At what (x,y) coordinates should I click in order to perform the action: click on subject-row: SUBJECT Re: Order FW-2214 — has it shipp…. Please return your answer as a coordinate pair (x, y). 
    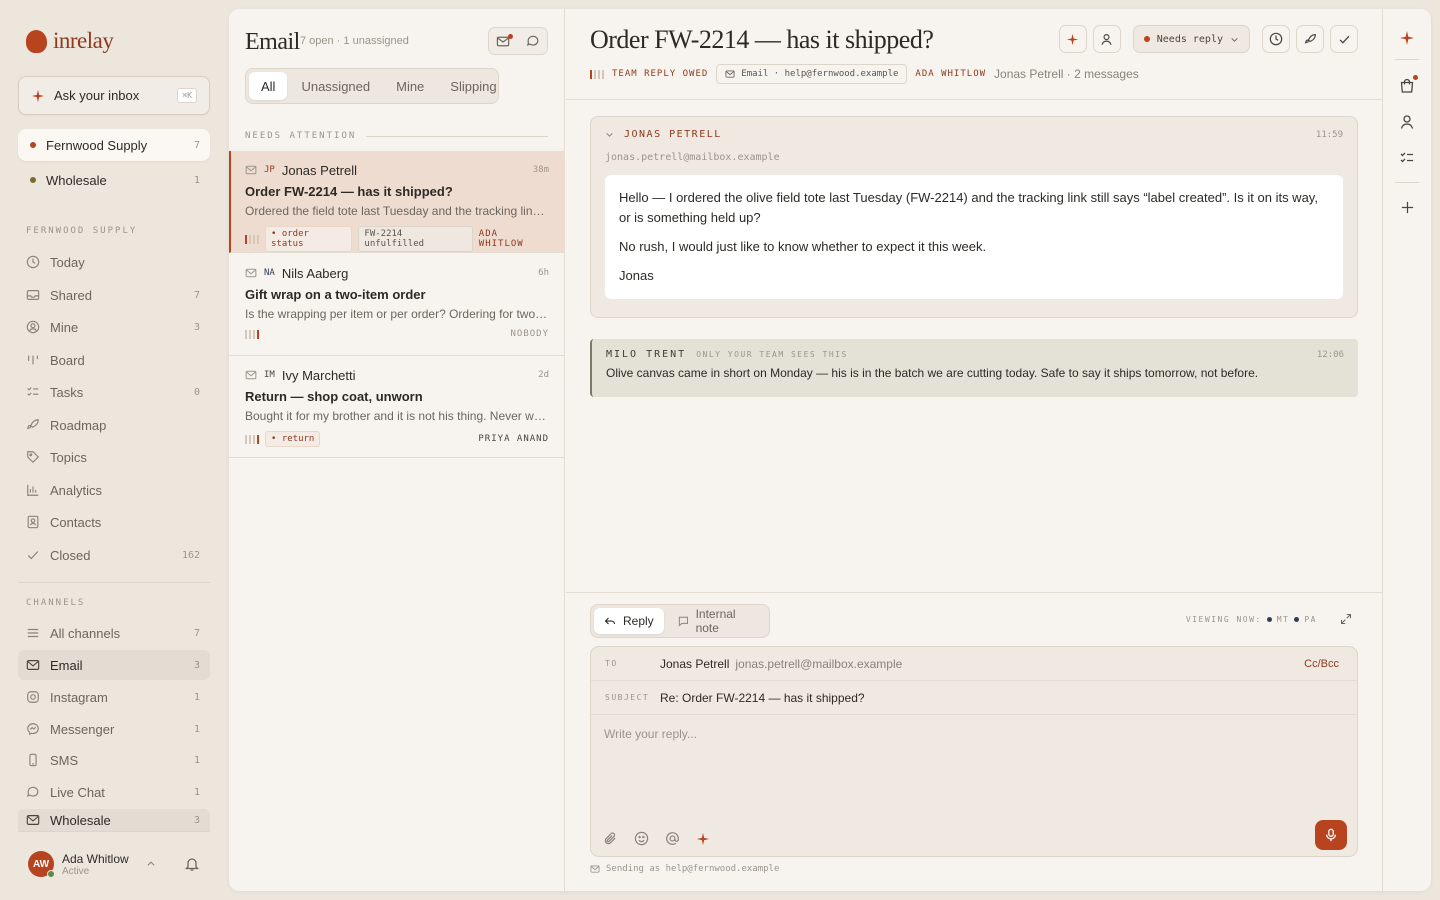
    Looking at the image, I should click on (974, 698).